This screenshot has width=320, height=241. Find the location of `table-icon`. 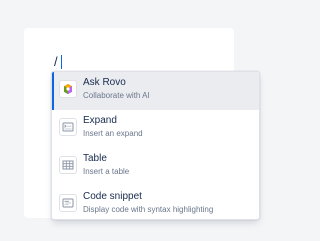

table-icon is located at coordinates (68, 165).